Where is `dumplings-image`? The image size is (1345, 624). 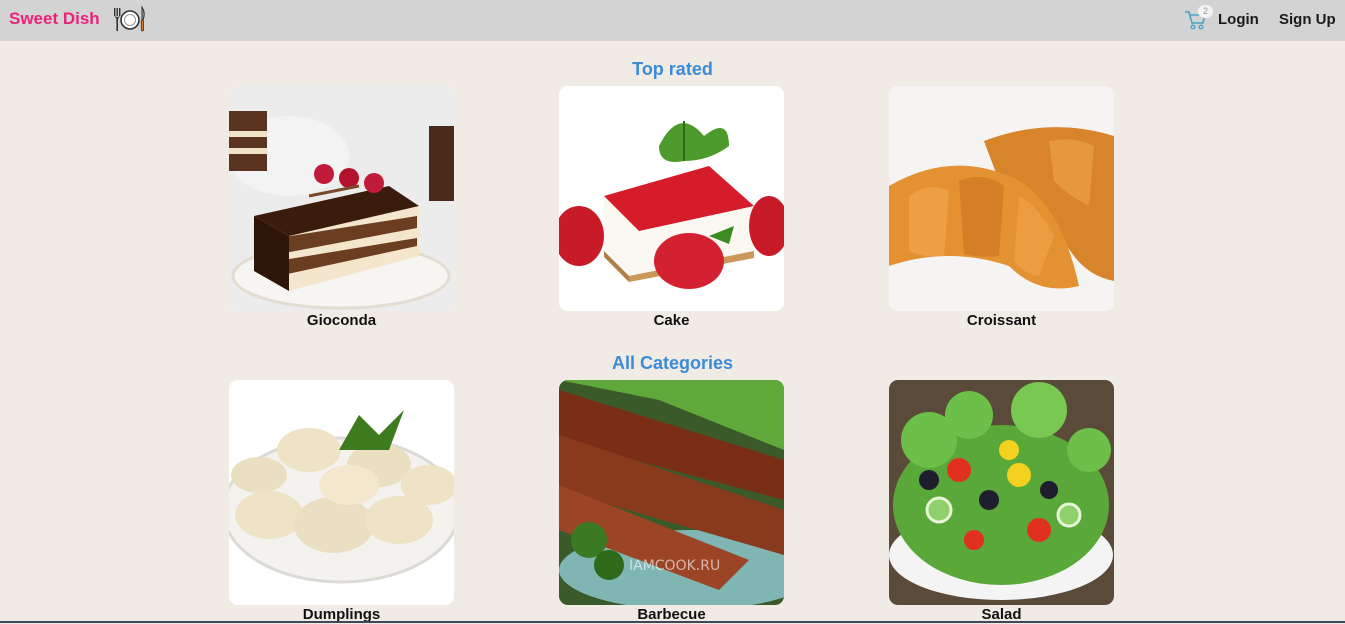
dumplings-image is located at coordinates (341, 492).